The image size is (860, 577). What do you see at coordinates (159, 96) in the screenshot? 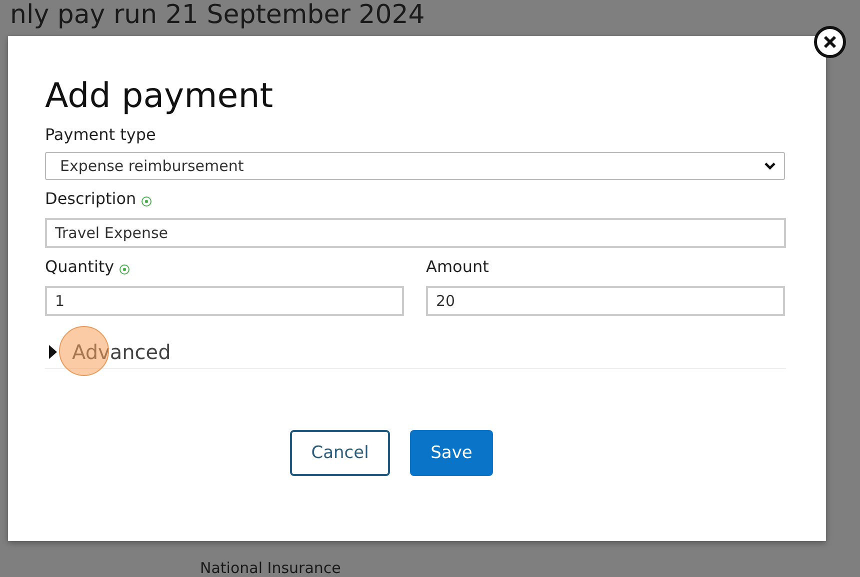
I see `dialog-title: Add payment` at bounding box center [159, 96].